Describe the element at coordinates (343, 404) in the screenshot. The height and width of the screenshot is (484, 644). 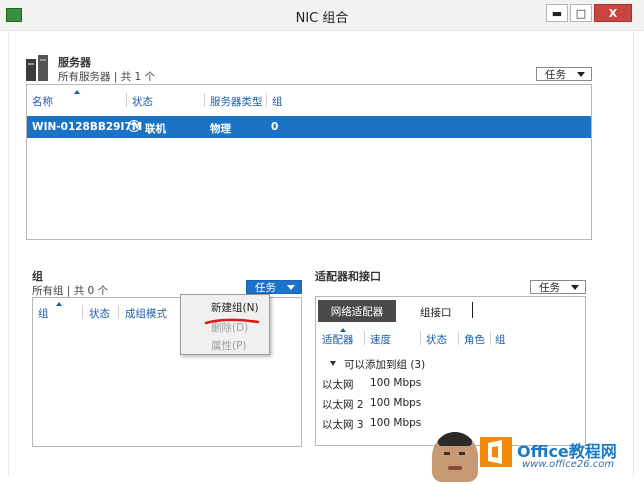
I see `adapter-name: 以太网 2` at that location.